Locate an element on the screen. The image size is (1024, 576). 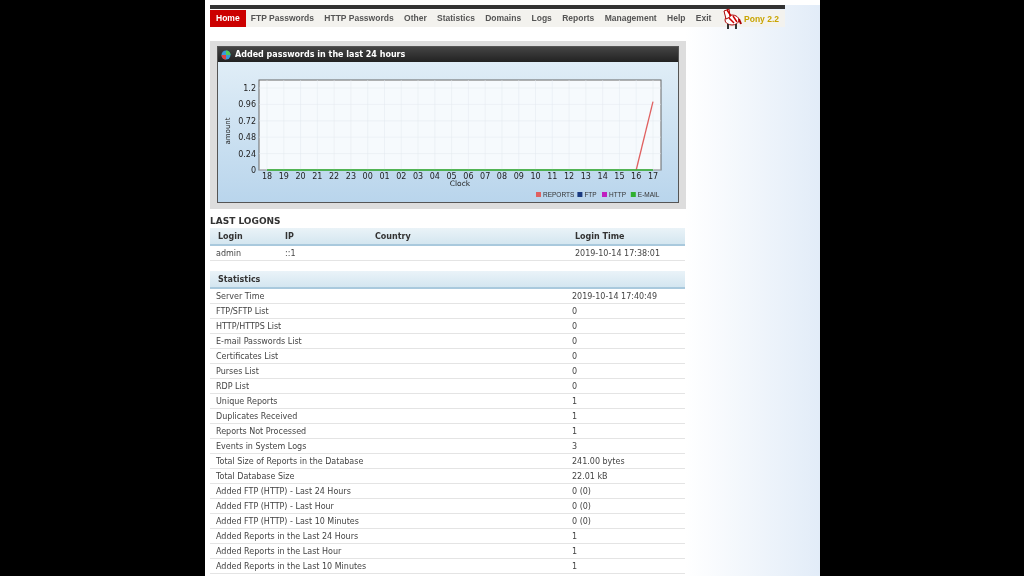
x-tick-label: 12 is located at coordinates (569, 176).